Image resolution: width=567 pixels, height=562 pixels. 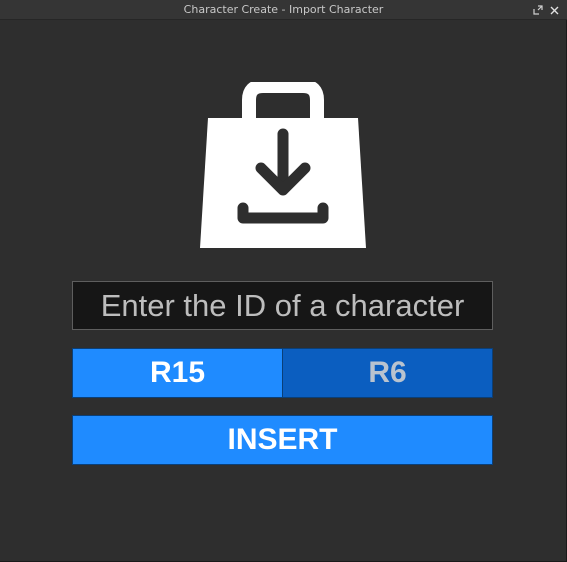 I want to click on character-id-input, so click(x=282, y=305).